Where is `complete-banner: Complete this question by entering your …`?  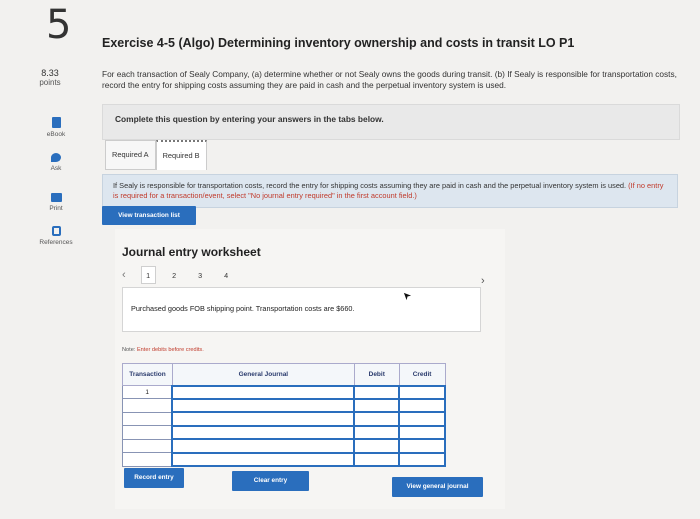
complete-banner: Complete this question by entering your … is located at coordinates (391, 122).